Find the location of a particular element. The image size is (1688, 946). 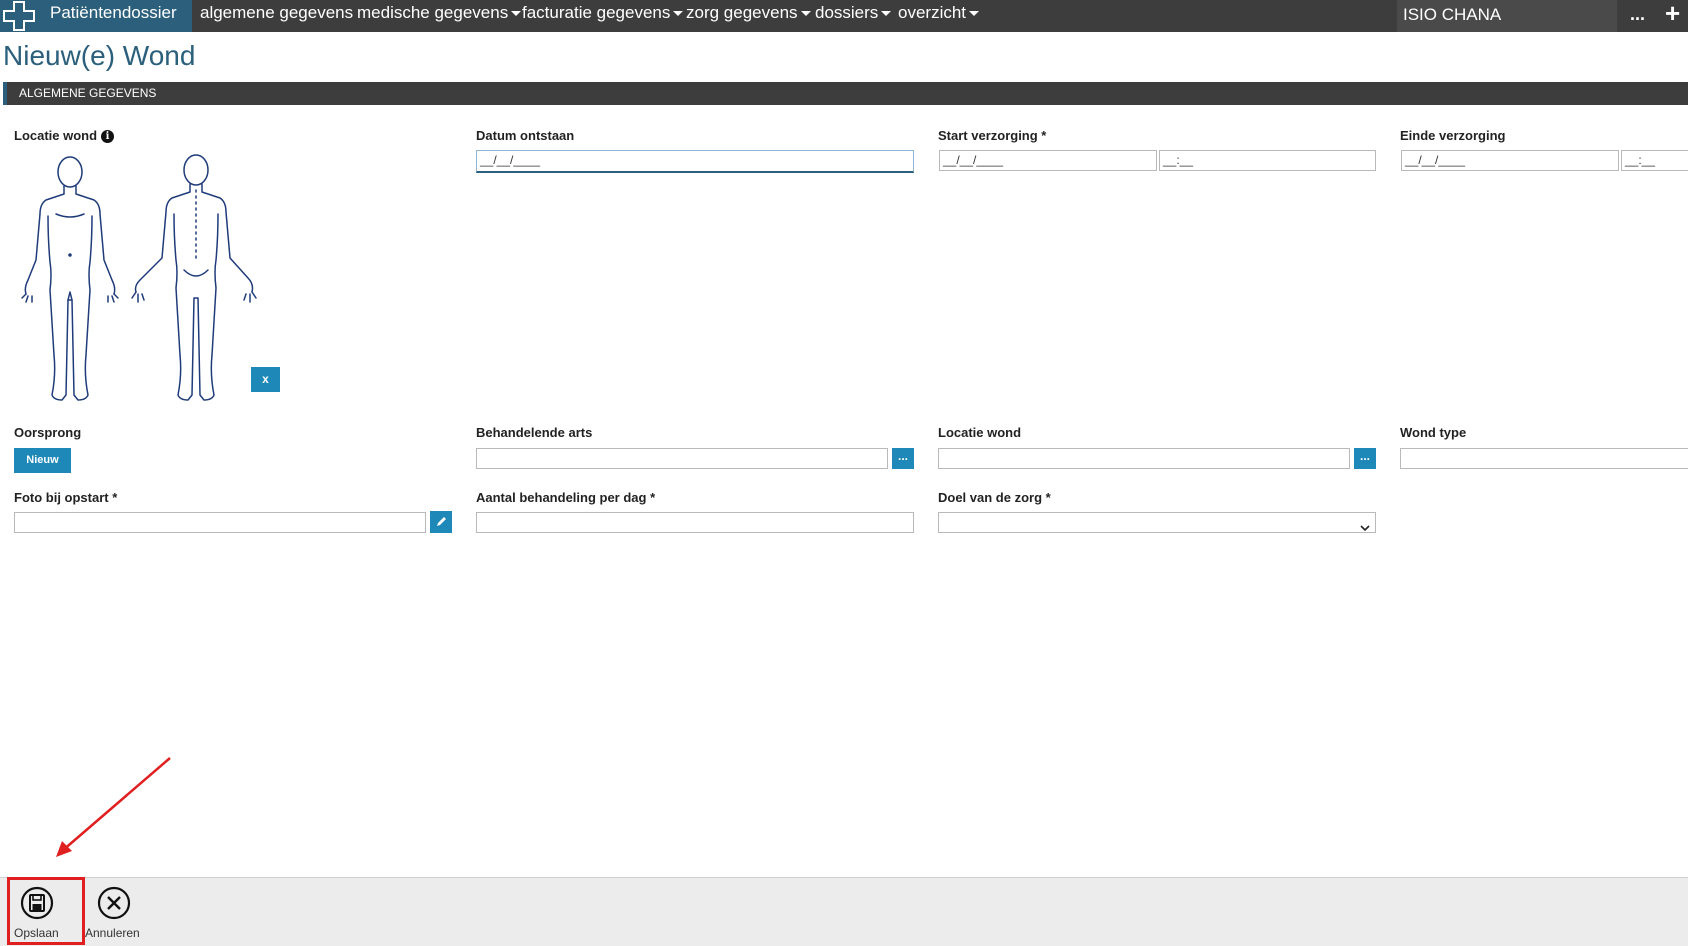

user-name: ISIO CHANA is located at coordinates (1507, 16).